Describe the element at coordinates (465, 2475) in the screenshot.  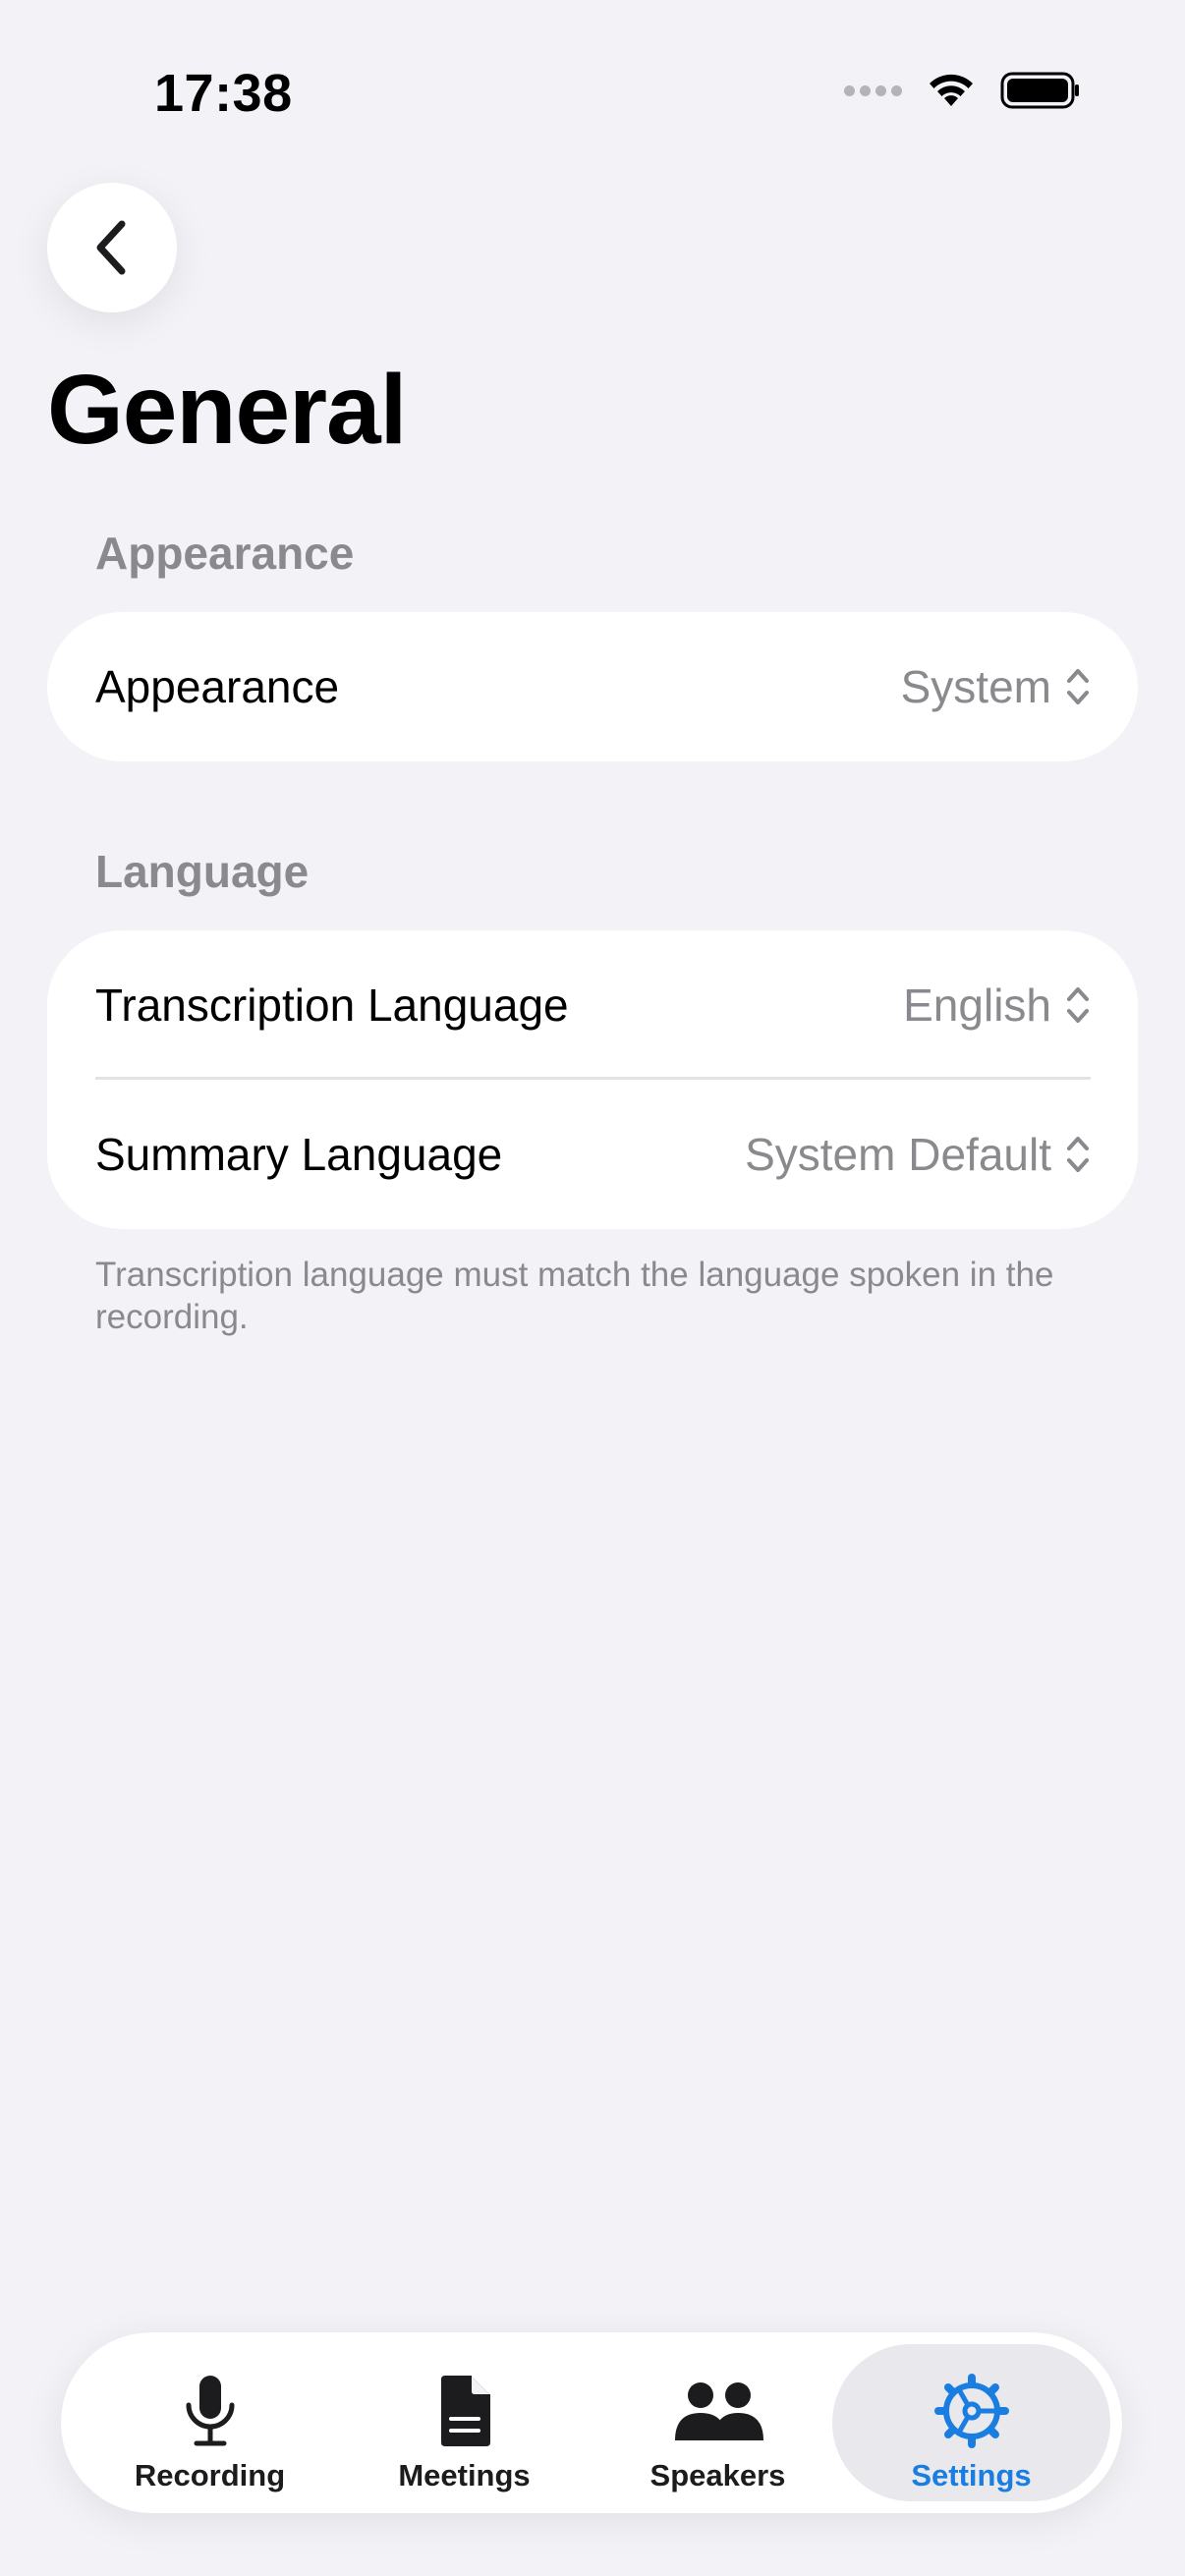
I see `tab-label: Meetings` at that location.